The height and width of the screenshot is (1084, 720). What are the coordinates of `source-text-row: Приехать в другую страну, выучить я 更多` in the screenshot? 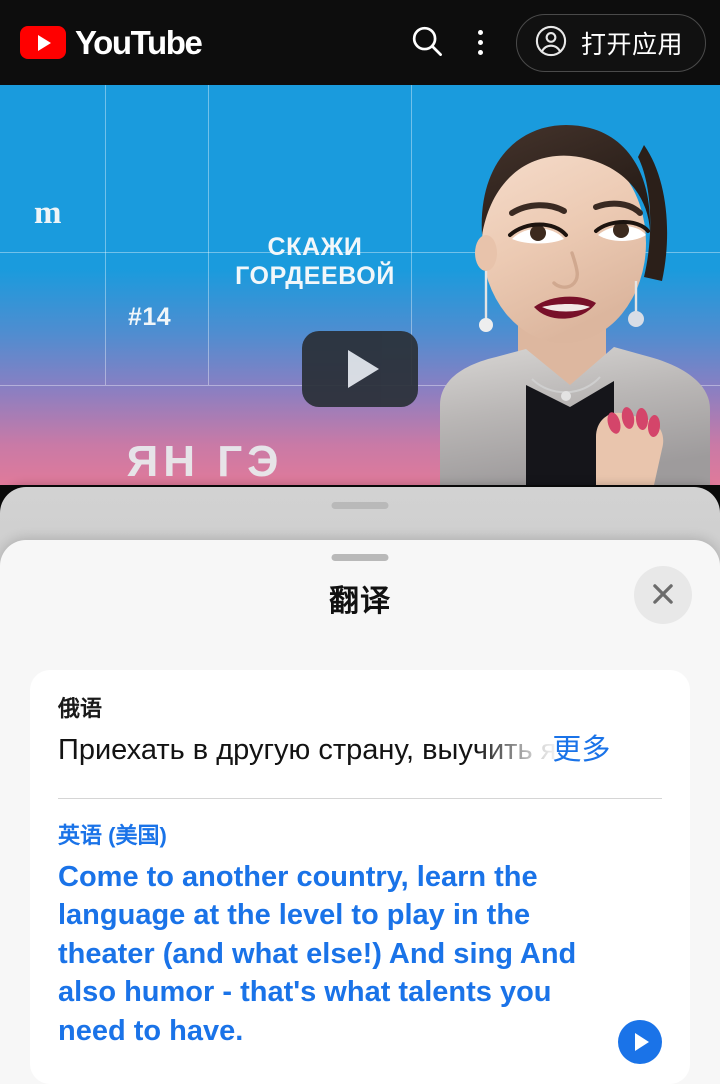 It's located at (360, 751).